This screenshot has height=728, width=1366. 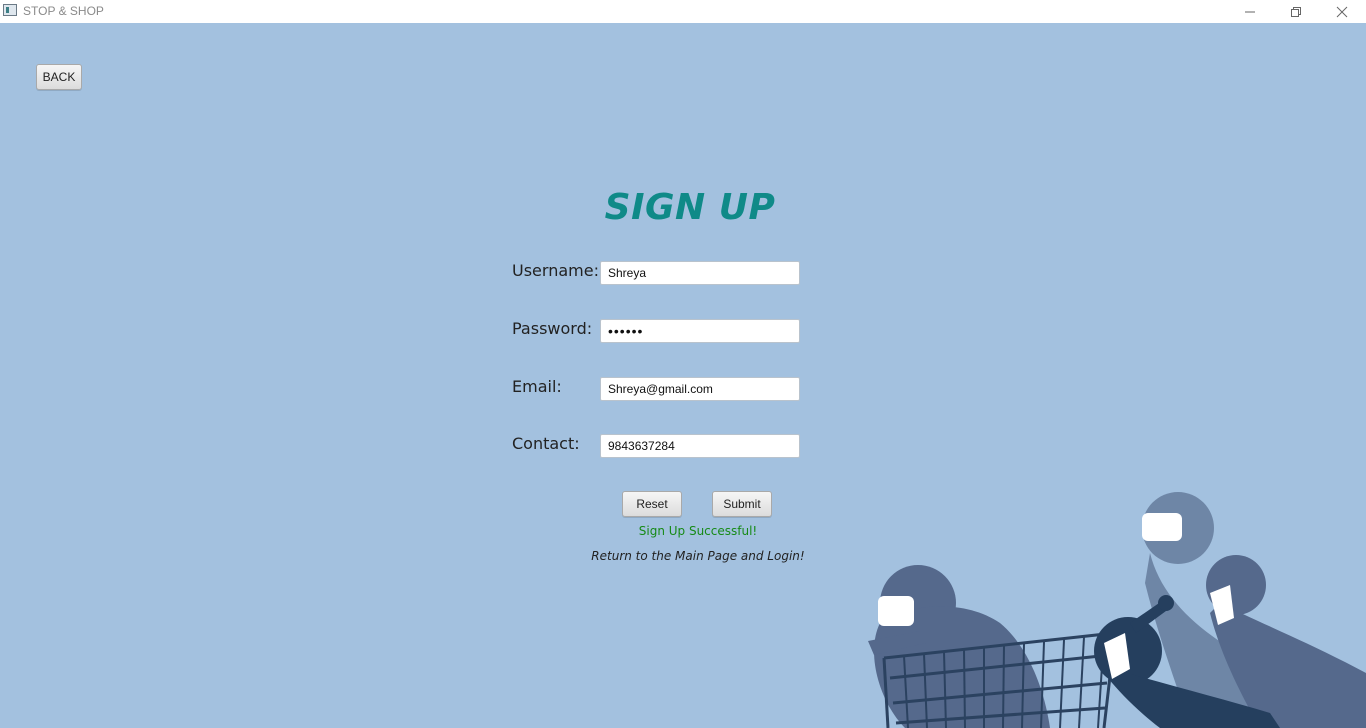 What do you see at coordinates (742, 504) in the screenshot?
I see `submit-button: Submit` at bounding box center [742, 504].